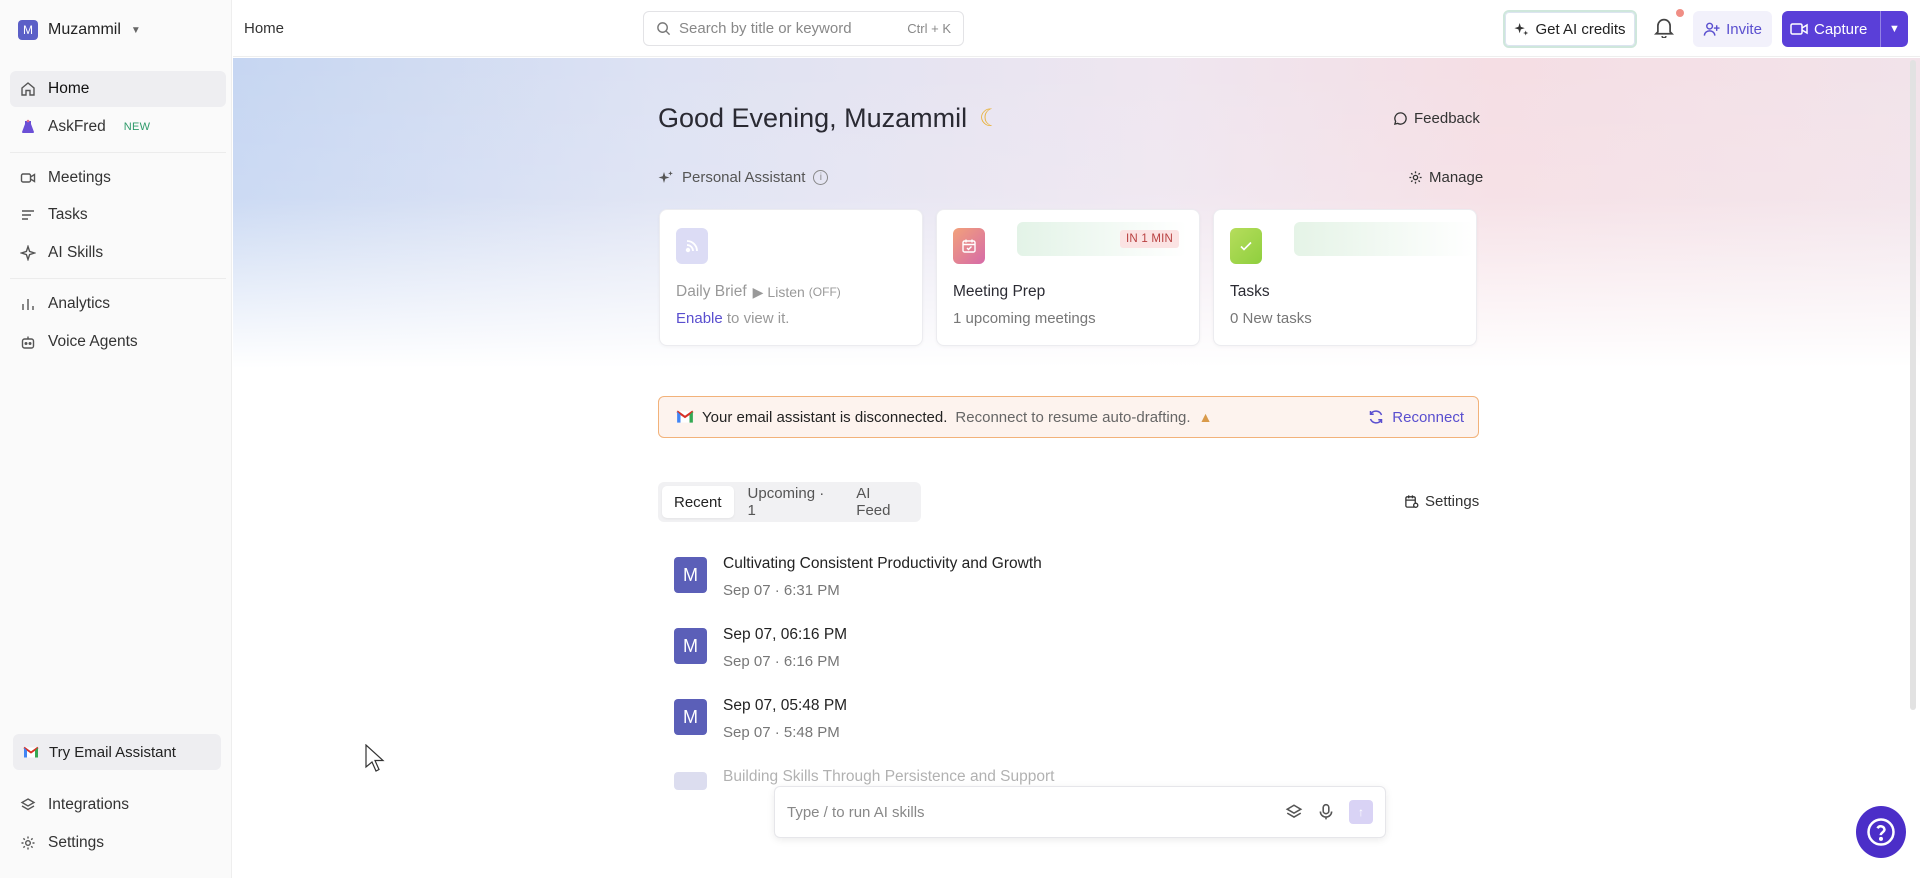  I want to click on notification-dot, so click(1680, 13).